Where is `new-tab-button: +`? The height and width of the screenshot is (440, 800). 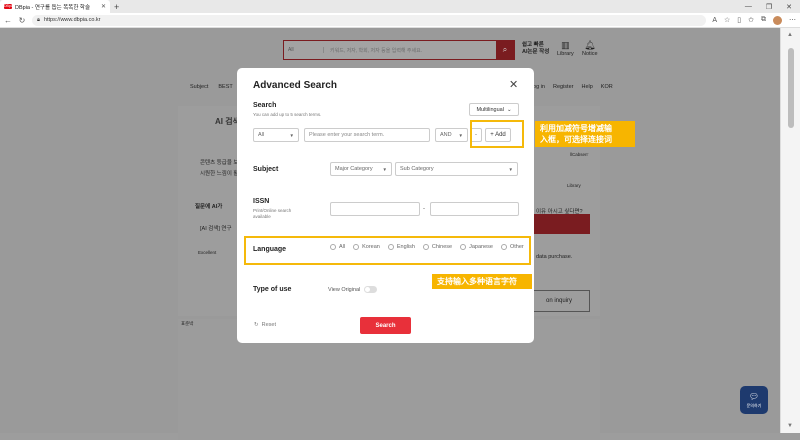 new-tab-button: + is located at coordinates (116, 7).